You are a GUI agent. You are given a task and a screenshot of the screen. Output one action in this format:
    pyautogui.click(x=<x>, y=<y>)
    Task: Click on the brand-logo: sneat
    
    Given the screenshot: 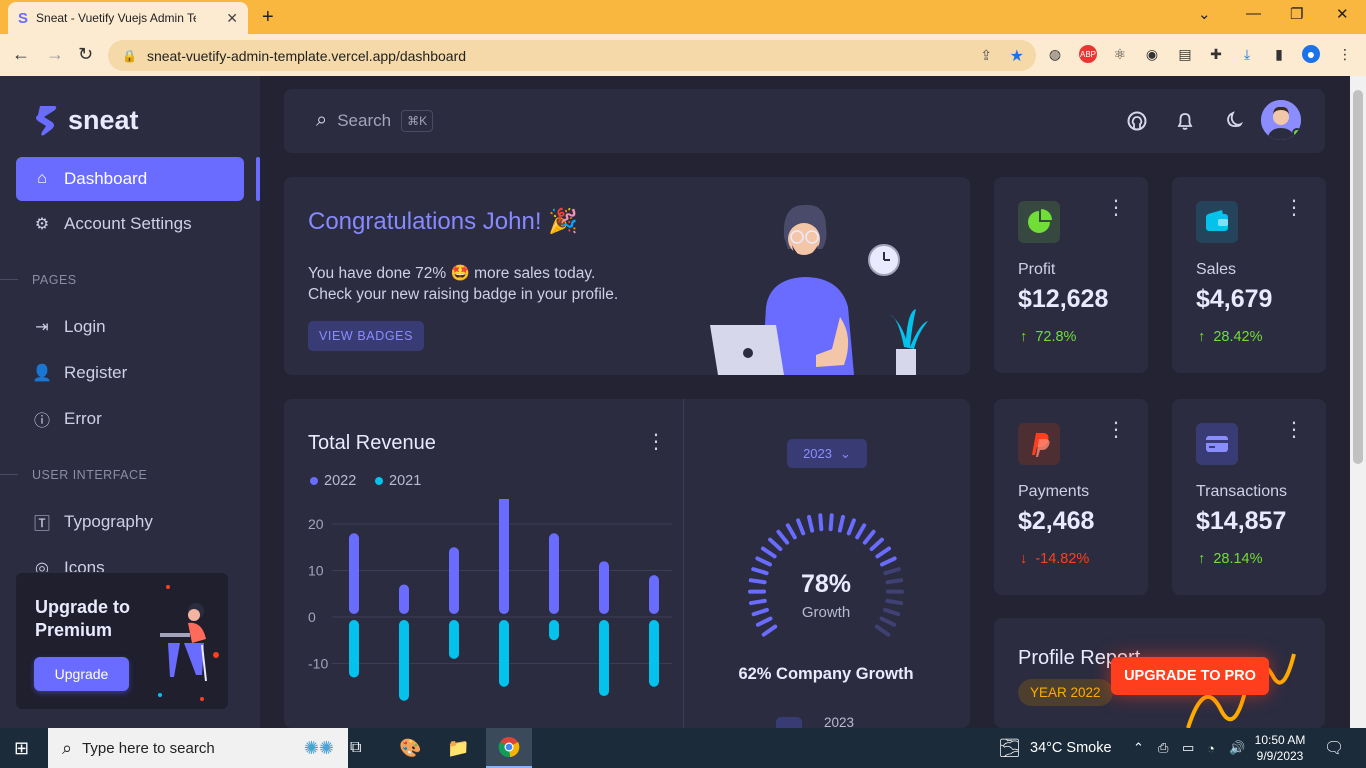 What is the action you would take?
    pyautogui.click(x=86, y=120)
    